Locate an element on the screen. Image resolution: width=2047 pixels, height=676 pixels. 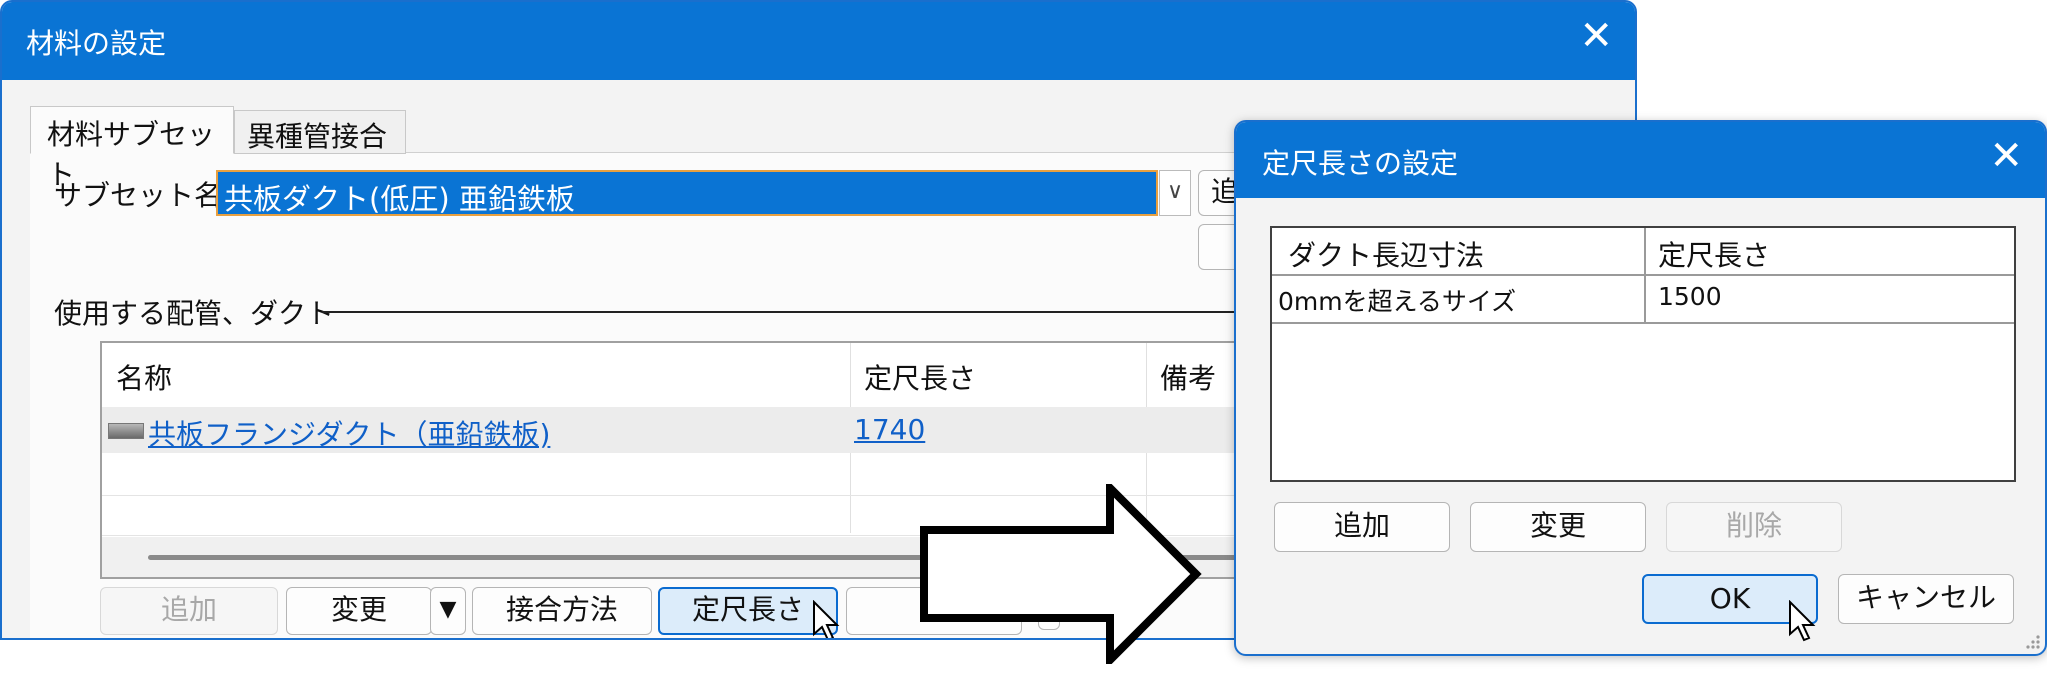
change-button-label: 変更 is located at coordinates (358, 609).